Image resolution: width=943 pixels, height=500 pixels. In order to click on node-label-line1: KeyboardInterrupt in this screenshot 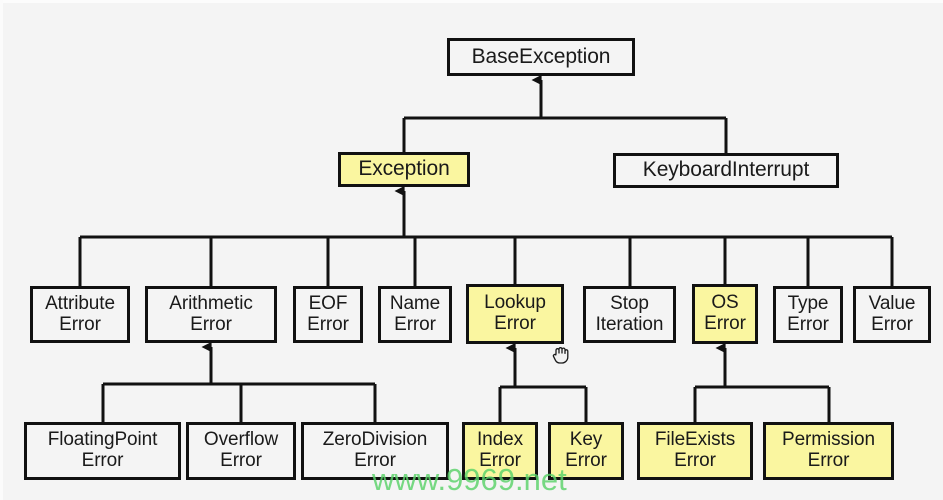, I will do `click(726, 170)`.